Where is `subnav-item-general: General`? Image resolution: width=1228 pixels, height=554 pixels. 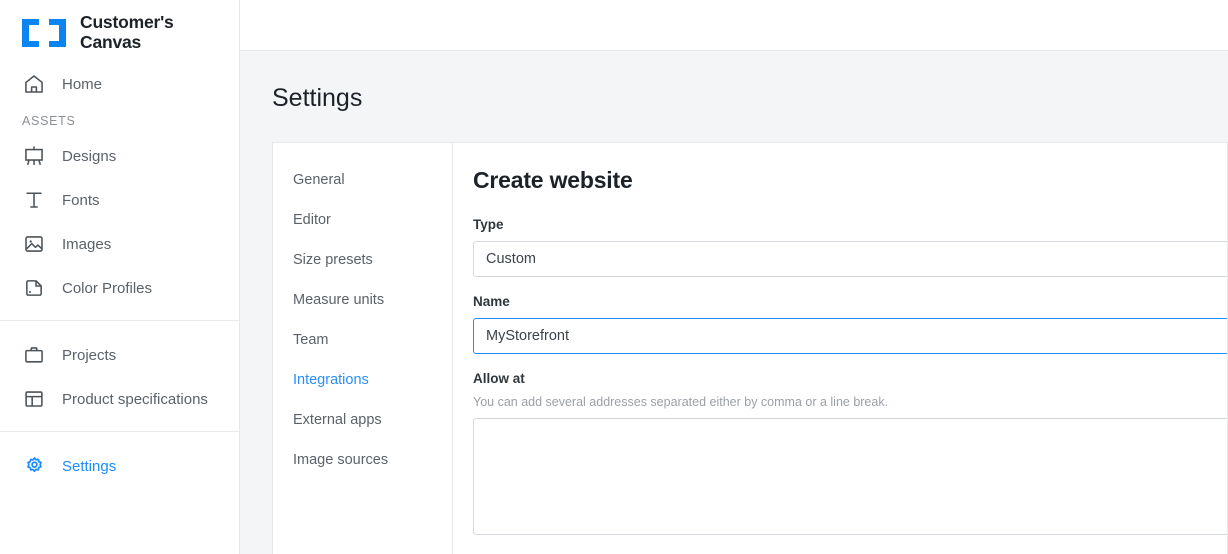
subnav-item-general: General is located at coordinates (362, 180).